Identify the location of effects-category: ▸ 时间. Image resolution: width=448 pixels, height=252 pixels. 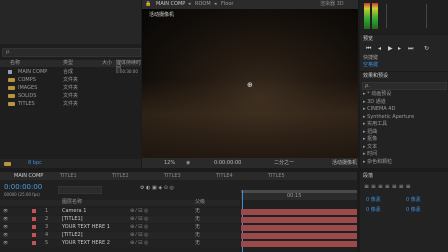
(370, 154).